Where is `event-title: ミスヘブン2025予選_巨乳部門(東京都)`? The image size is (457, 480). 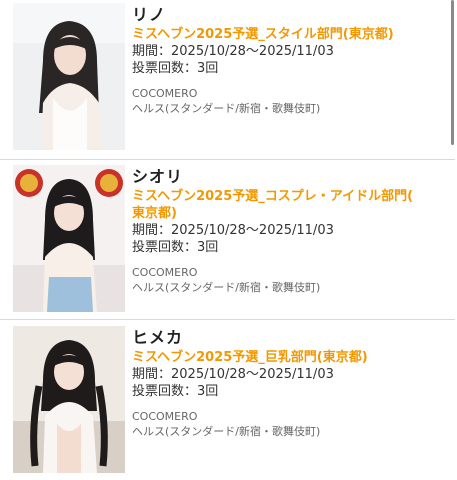
event-title: ミスヘブン2025予選_巨乳部門(東京都) is located at coordinates (287, 357).